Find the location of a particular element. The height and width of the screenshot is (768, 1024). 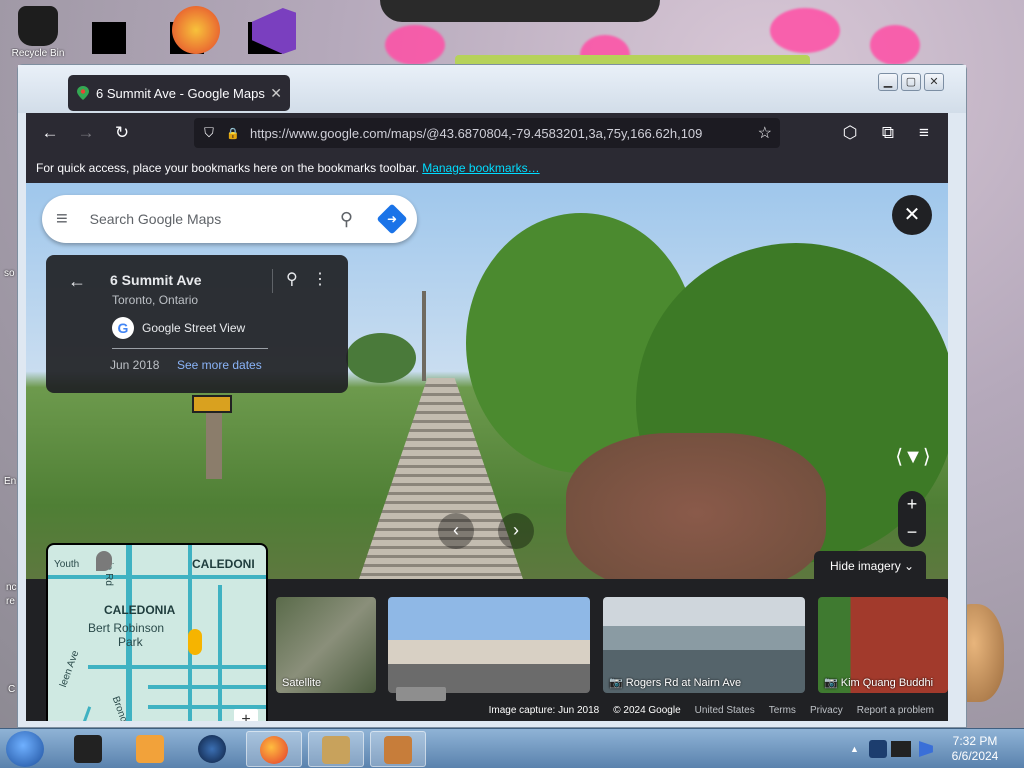

taskbar-app-hamster is located at coordinates (398, 749).